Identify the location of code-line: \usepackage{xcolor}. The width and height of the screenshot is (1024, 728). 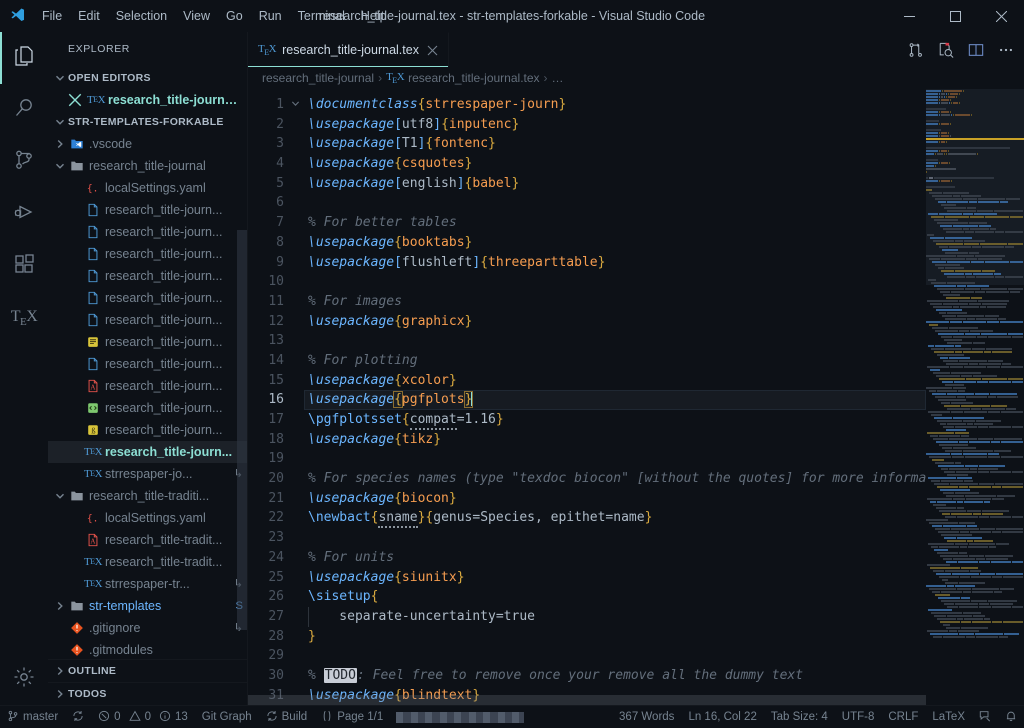
(615, 381).